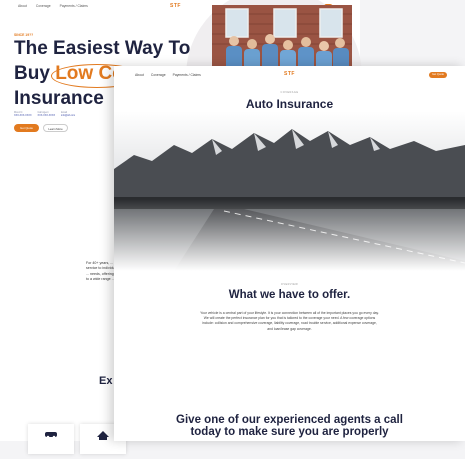 The height and width of the screenshot is (459, 465). I want to click on headline-line3: Insurance, so click(59, 98).